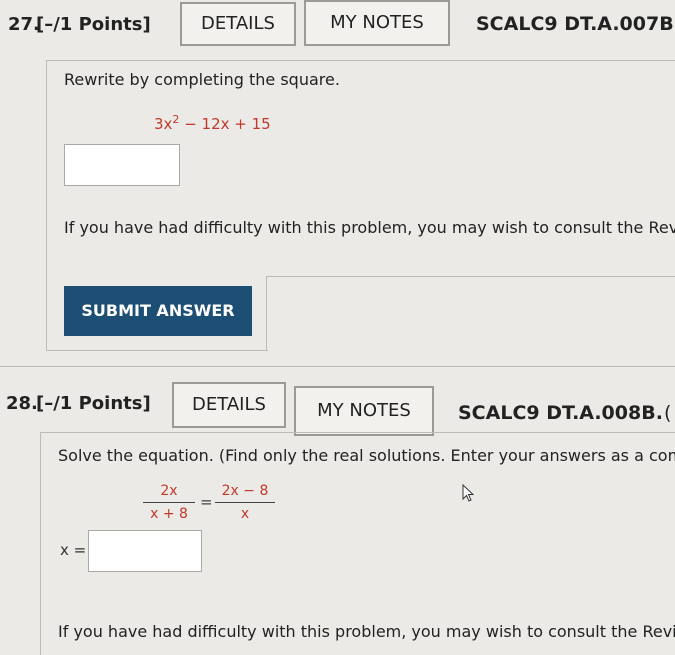 This screenshot has height=655, width=675. I want to click on mouse-pointer-icon, so click(468, 493).